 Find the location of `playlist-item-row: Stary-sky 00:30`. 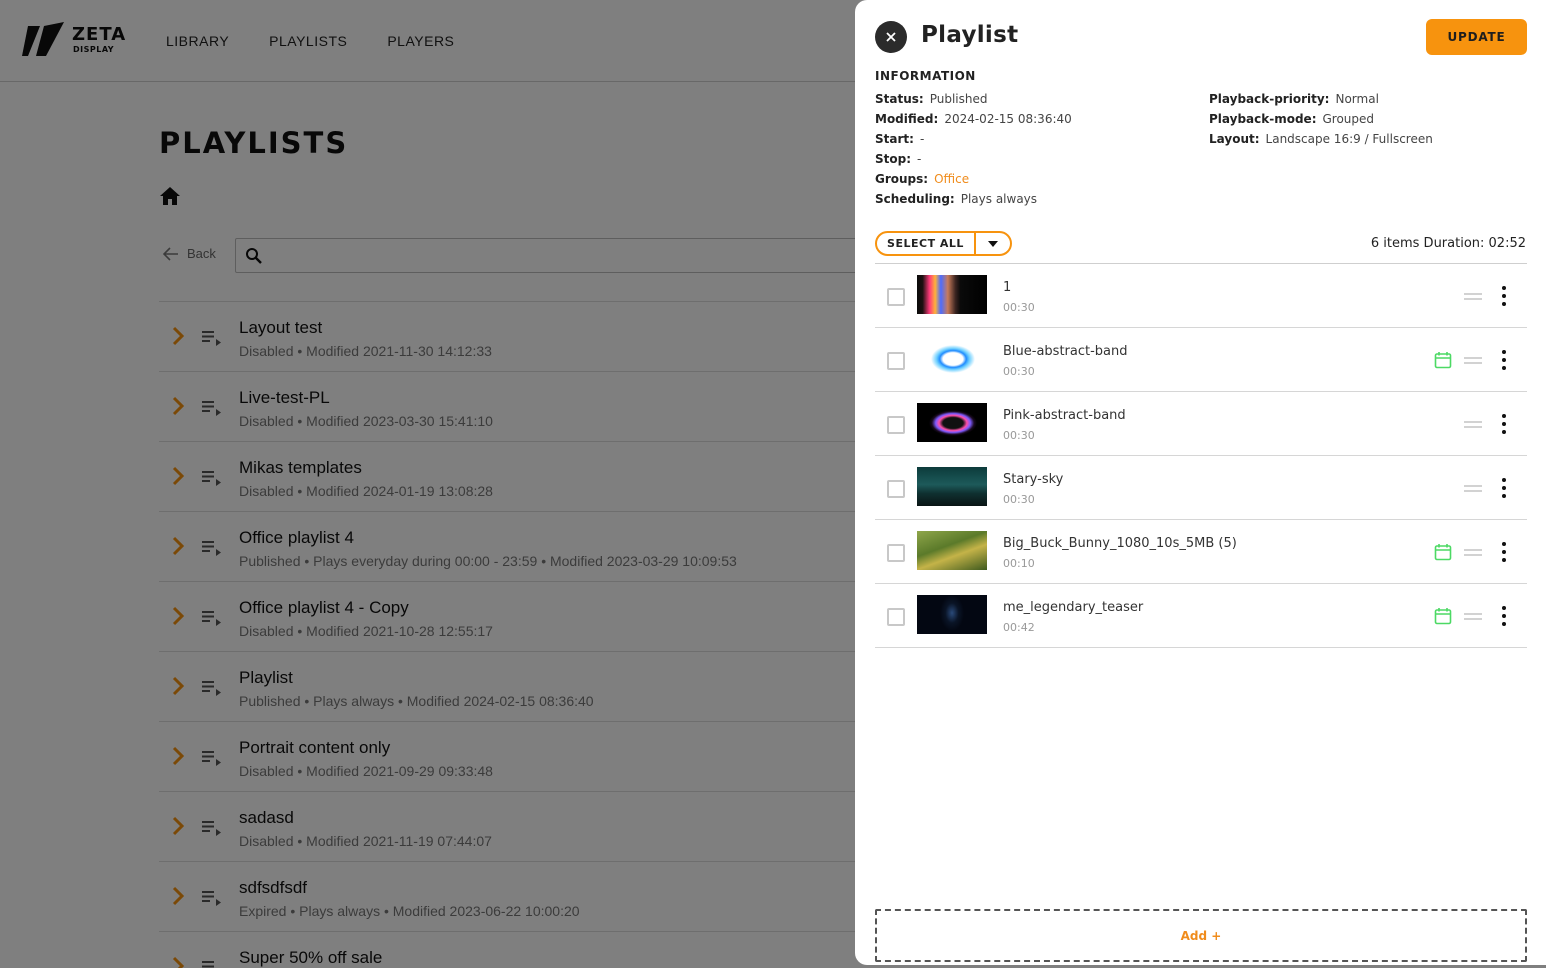

playlist-item-row: Stary-sky 00:30 is located at coordinates (1201, 488).